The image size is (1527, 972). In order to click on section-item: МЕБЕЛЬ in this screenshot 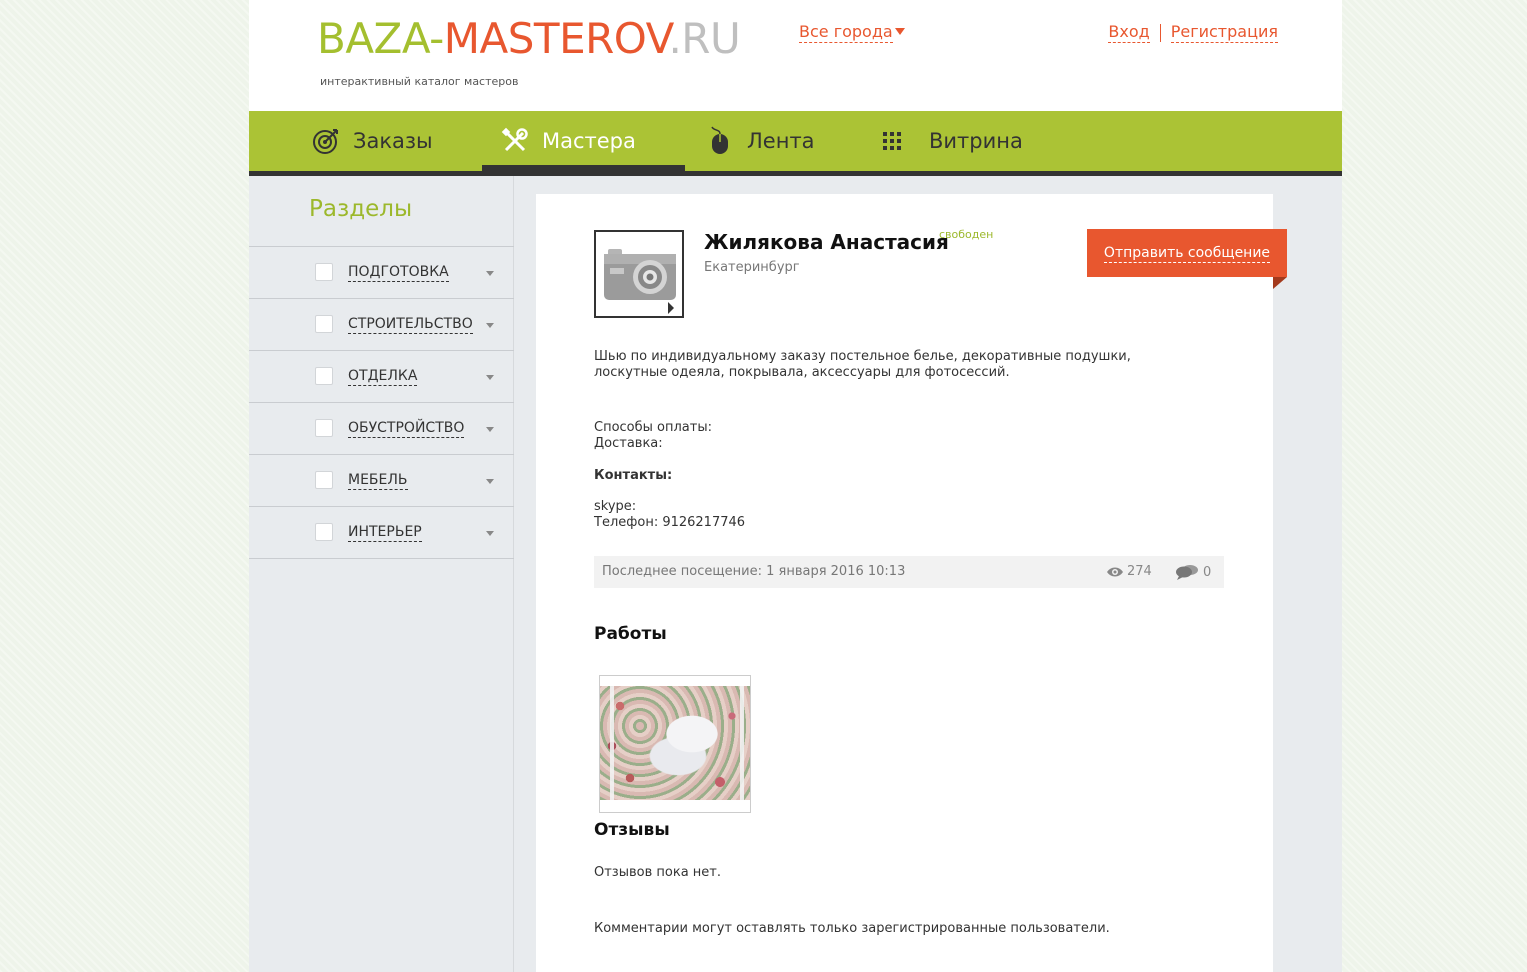, I will do `click(381, 481)`.